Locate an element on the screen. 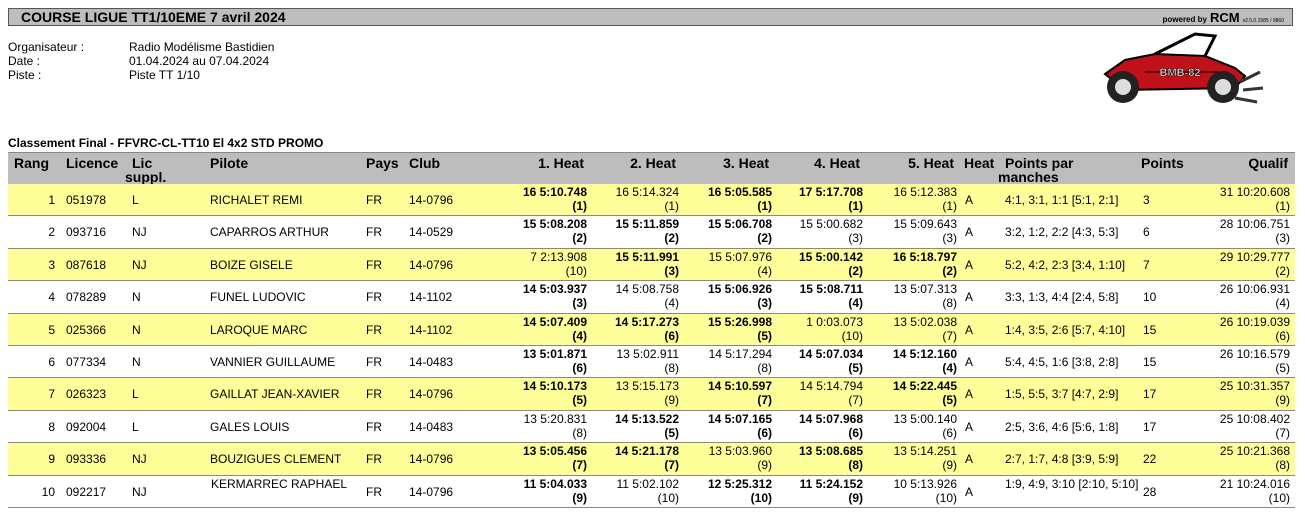 This screenshot has width=1305, height=529. cell-points: 22 is located at coordinates (1150, 459).